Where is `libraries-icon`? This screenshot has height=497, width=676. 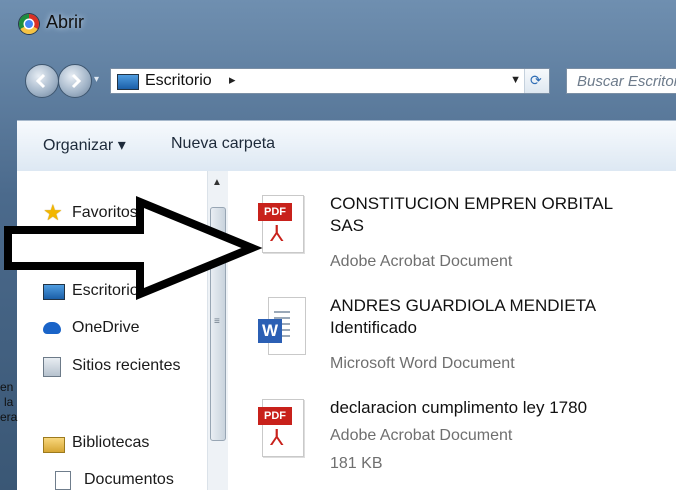 libraries-icon is located at coordinates (54, 445).